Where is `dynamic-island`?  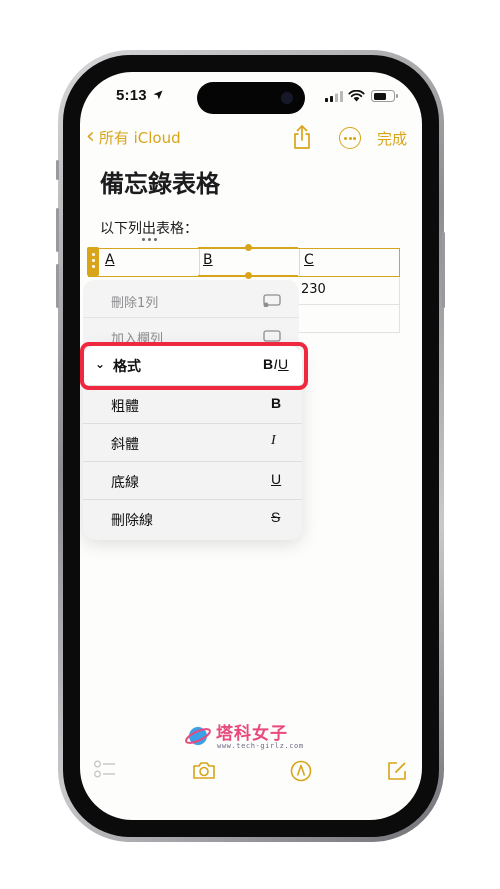 dynamic-island is located at coordinates (251, 98).